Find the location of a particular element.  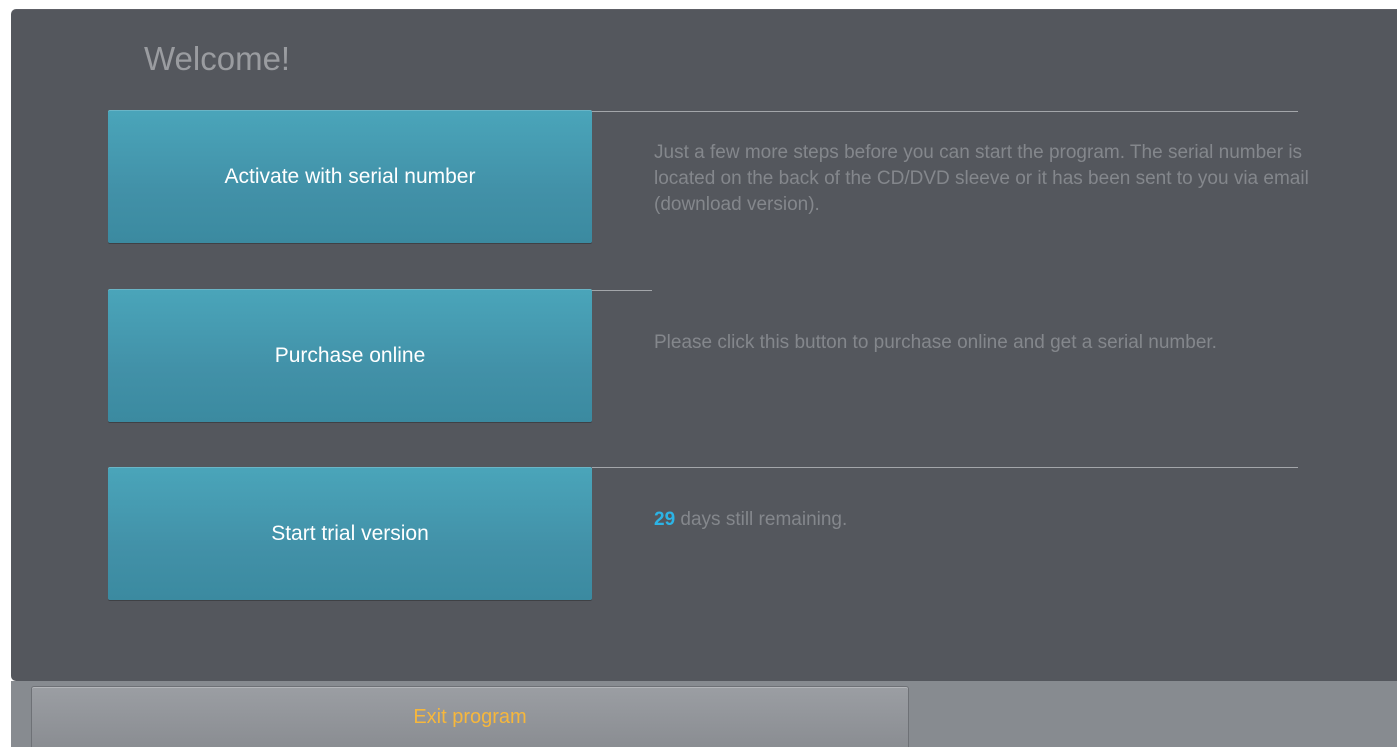

start-trial-button: Start trial version is located at coordinates (350, 533).